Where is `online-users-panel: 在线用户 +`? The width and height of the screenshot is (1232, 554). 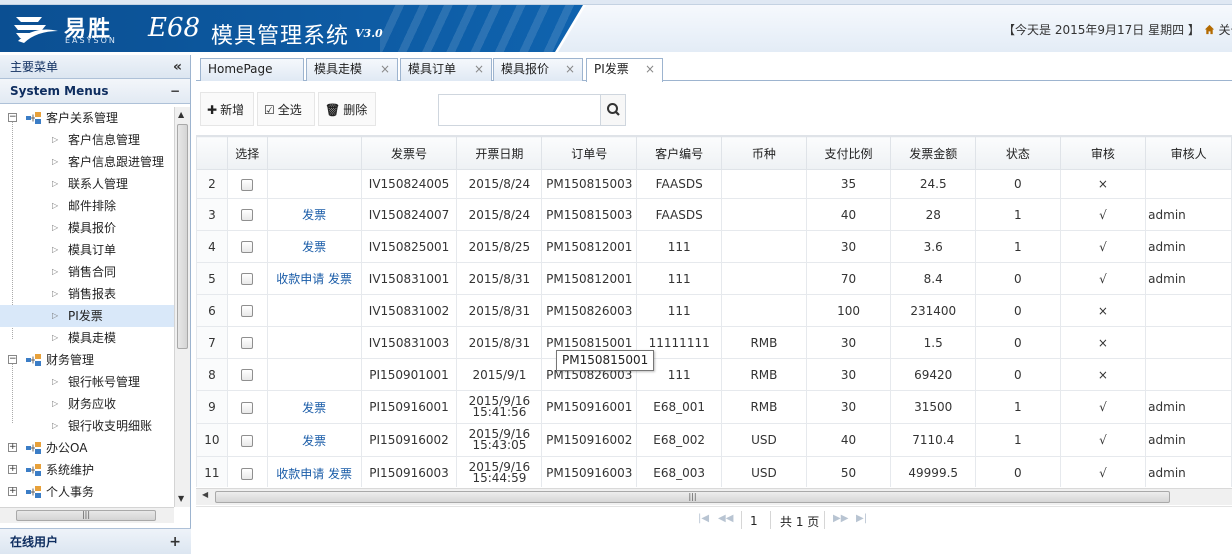
online-users-panel: 在线用户 + is located at coordinates (95, 541).